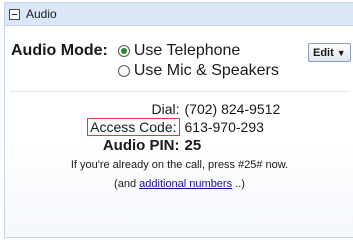  What do you see at coordinates (59, 50) in the screenshot?
I see `audio-mode-label: Audio Mode:` at bounding box center [59, 50].